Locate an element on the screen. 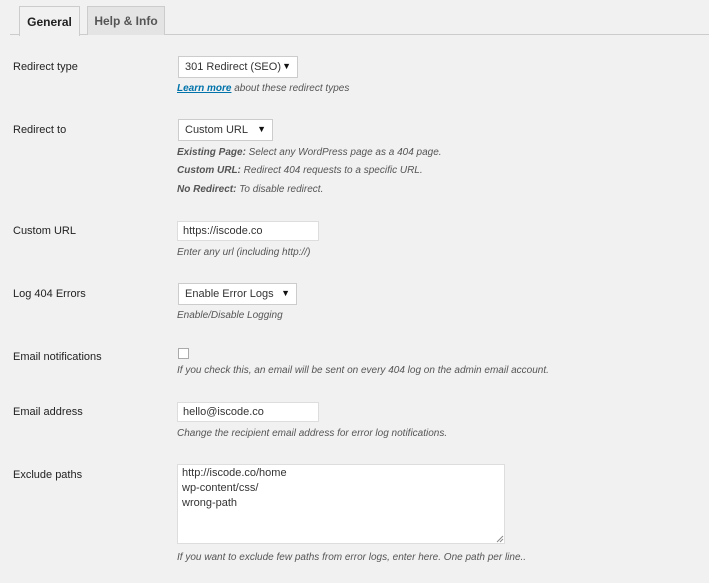 The width and height of the screenshot is (709, 583). exclude-paths-textarea is located at coordinates (341, 504).